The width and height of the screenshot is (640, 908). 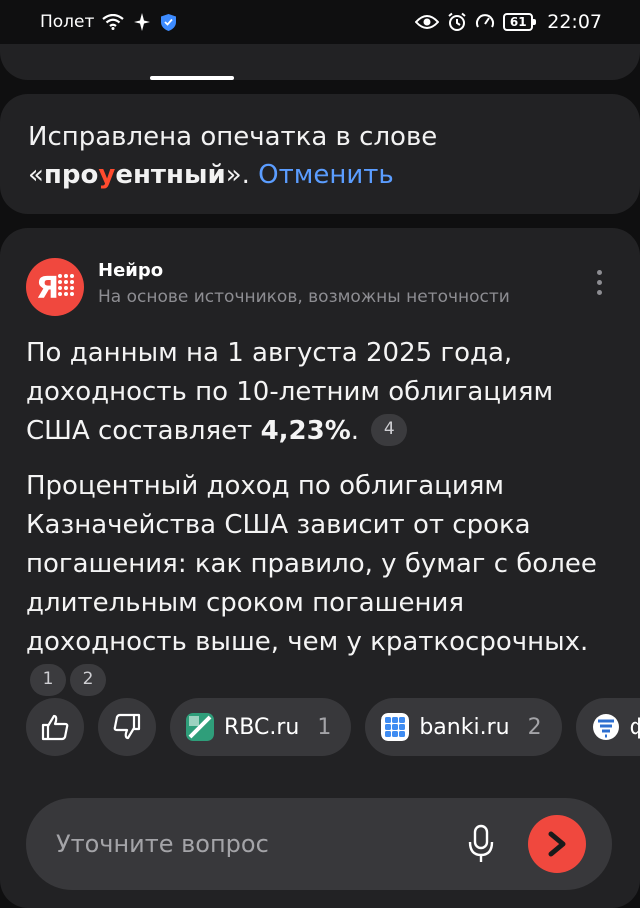 What do you see at coordinates (192, 78) in the screenshot?
I see `active-tab-indicator` at bounding box center [192, 78].